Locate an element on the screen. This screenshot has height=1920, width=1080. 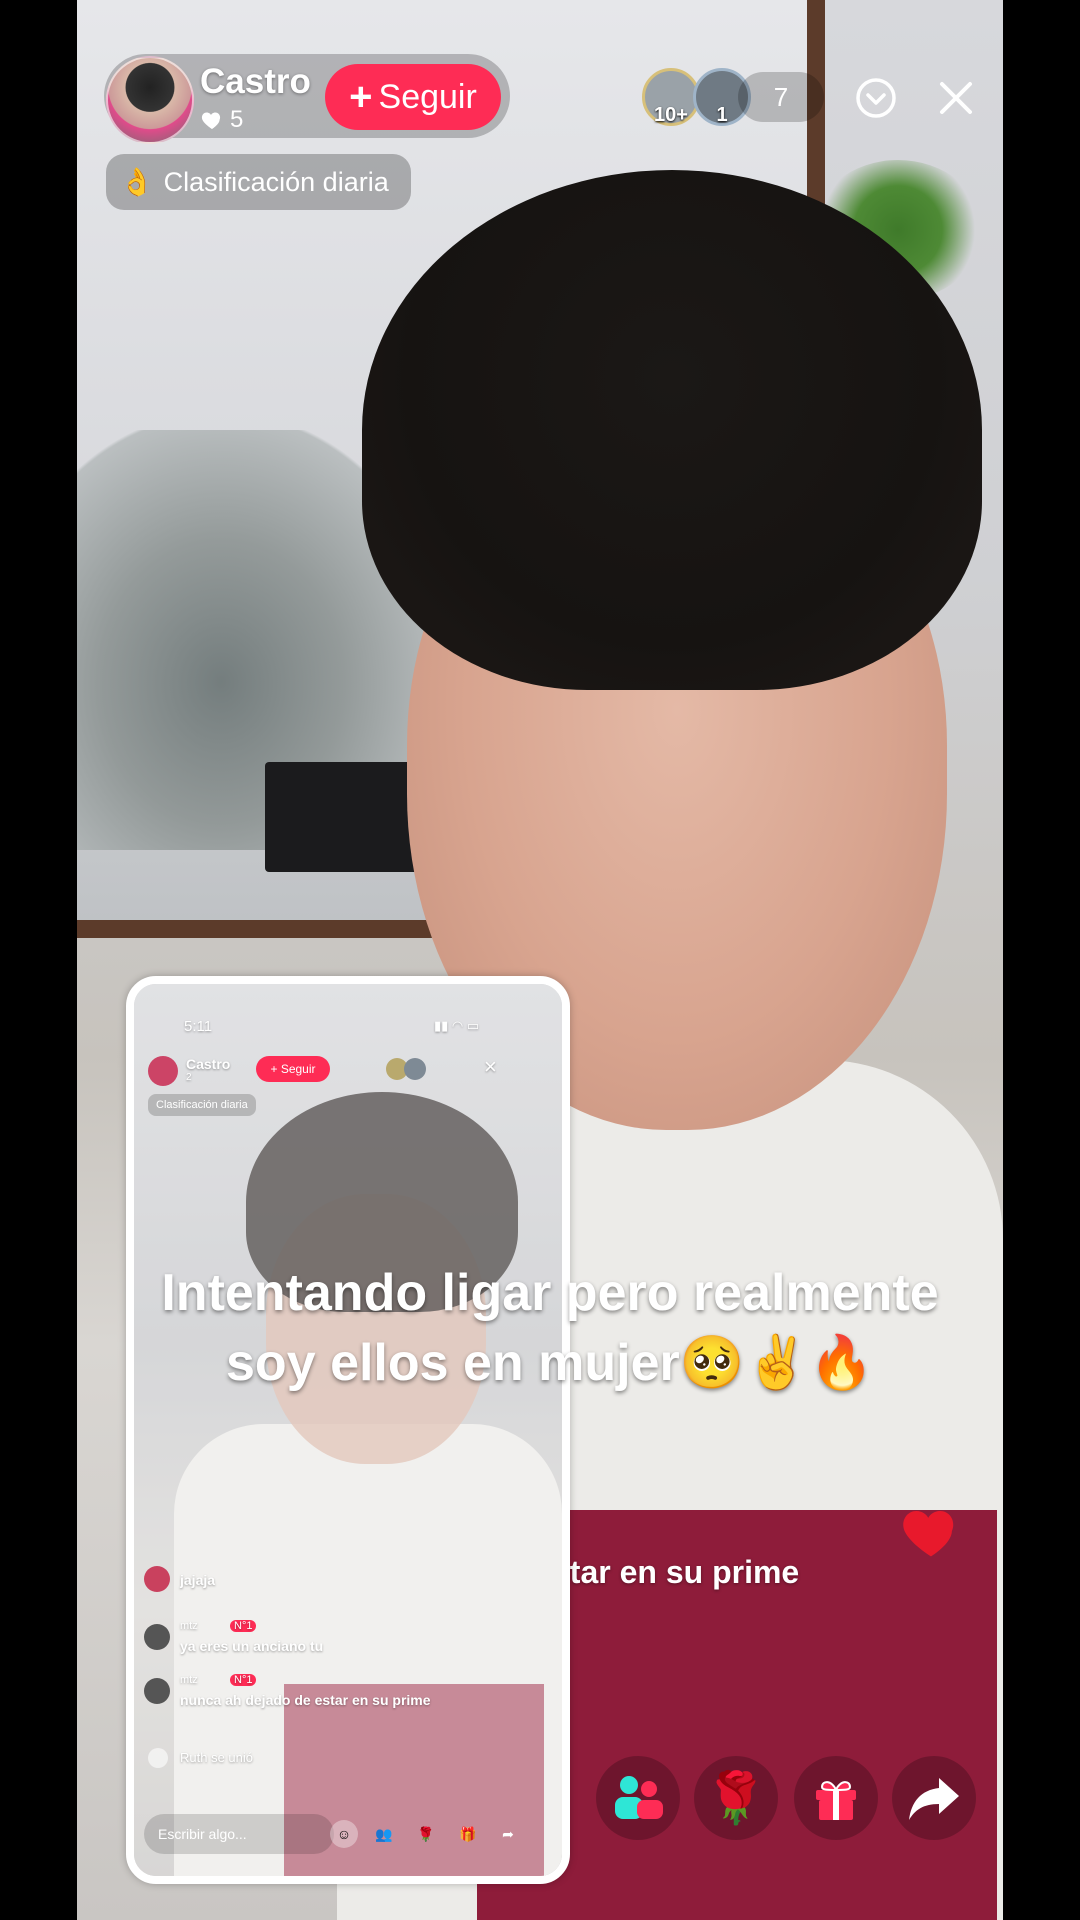
inset-share-icon: ➦ is located at coordinates (508, 1833).